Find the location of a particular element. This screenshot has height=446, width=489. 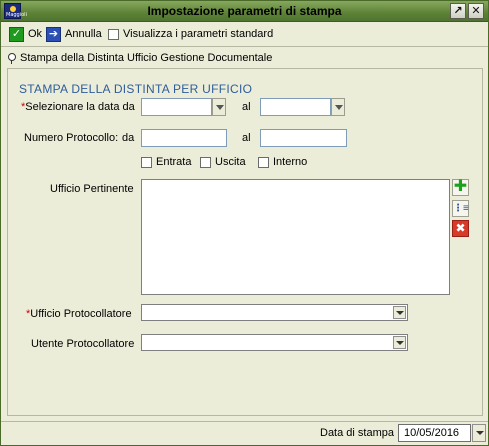

close-icon: ✕ is located at coordinates (476, 11).